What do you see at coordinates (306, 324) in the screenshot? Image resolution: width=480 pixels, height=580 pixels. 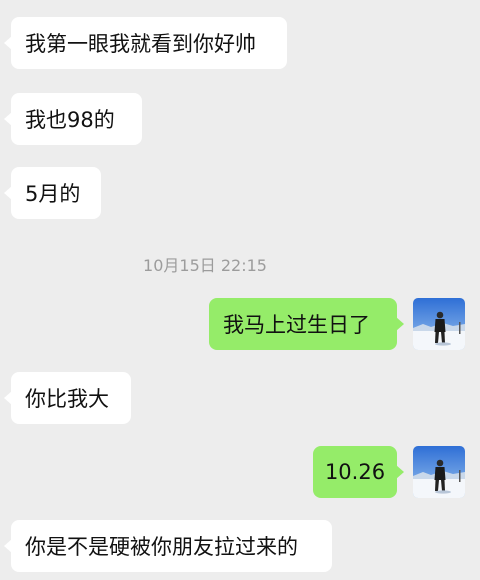 I see `message-bubble-outgoing: 我马上过生日了` at bounding box center [306, 324].